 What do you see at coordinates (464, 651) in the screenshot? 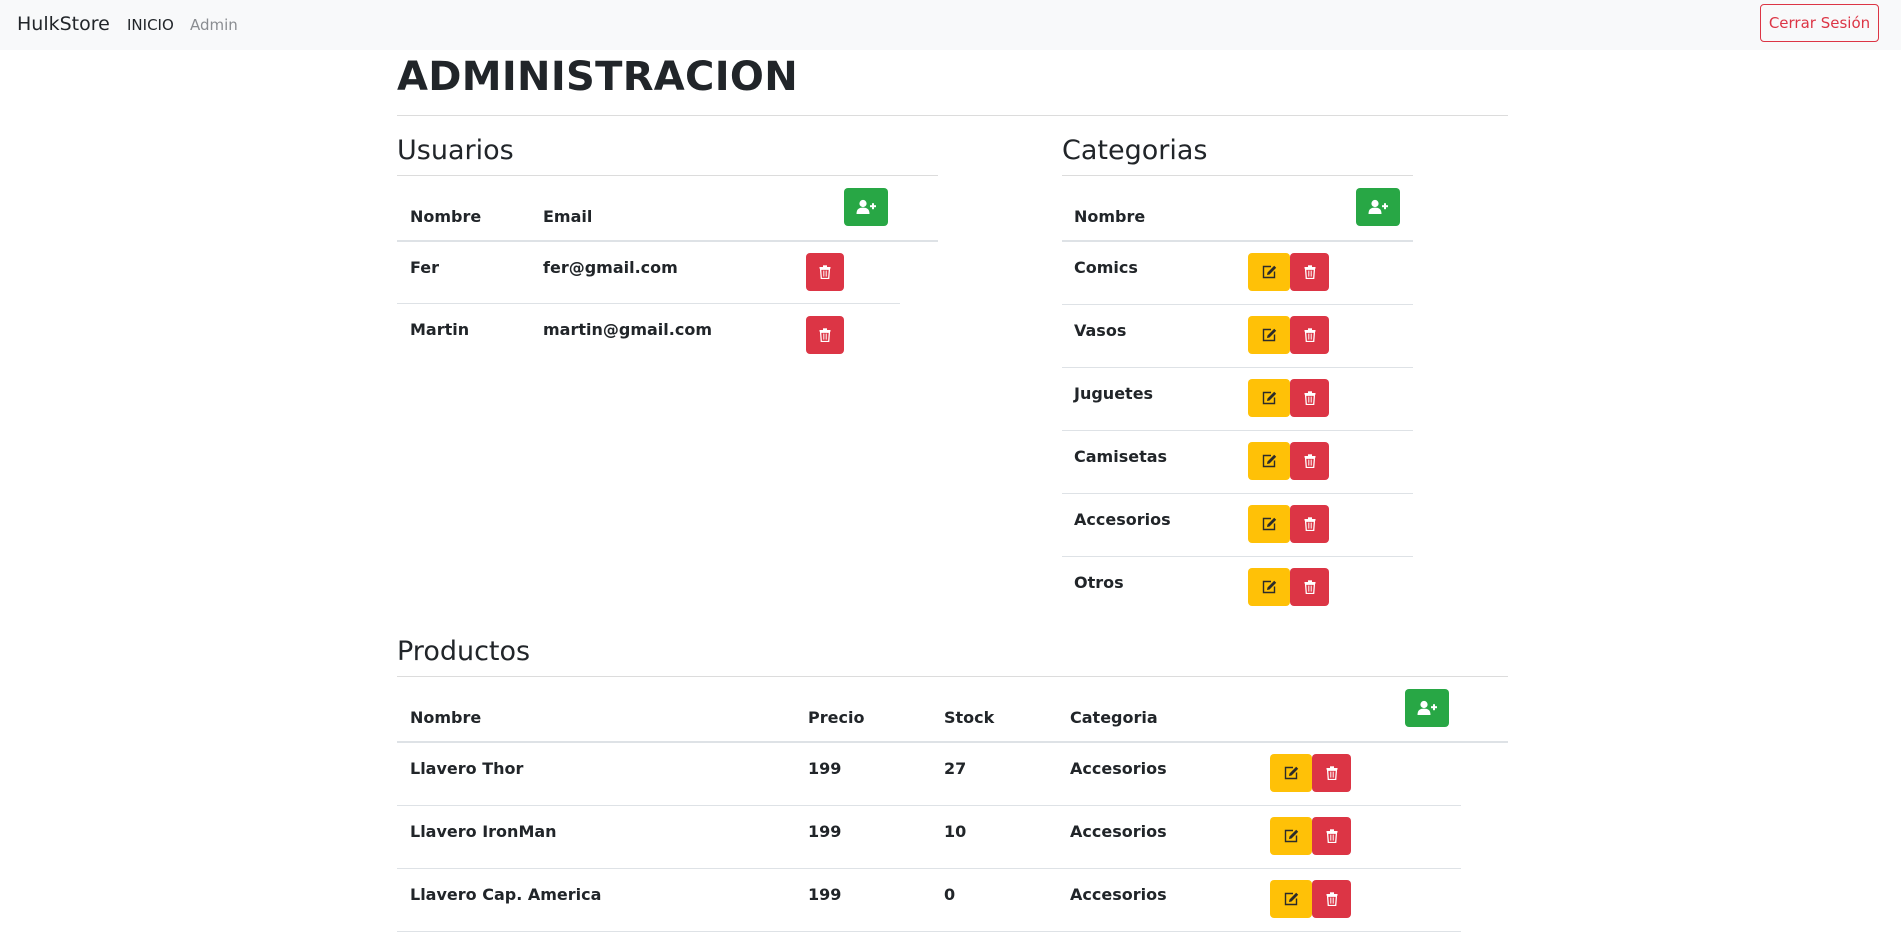
I see `productos-title: Productos` at bounding box center [464, 651].